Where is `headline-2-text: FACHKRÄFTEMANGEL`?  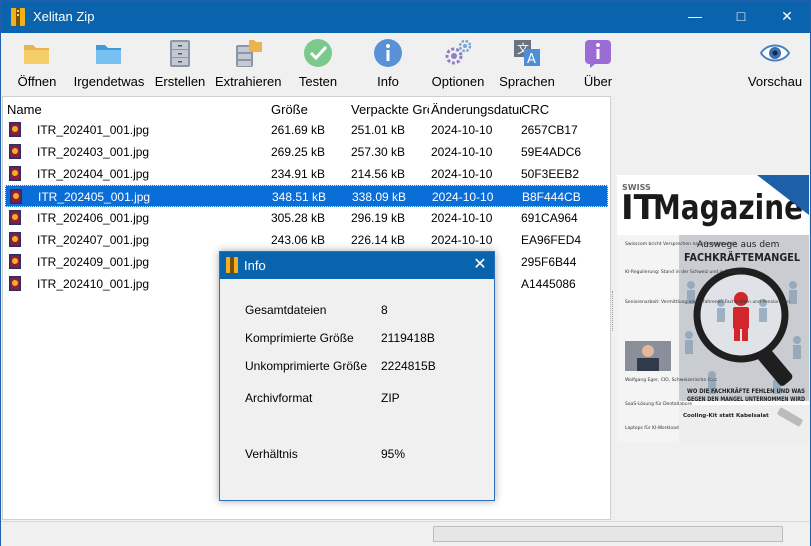 headline-2-text: FACHKRÄFTEMANGEL is located at coordinates (742, 257).